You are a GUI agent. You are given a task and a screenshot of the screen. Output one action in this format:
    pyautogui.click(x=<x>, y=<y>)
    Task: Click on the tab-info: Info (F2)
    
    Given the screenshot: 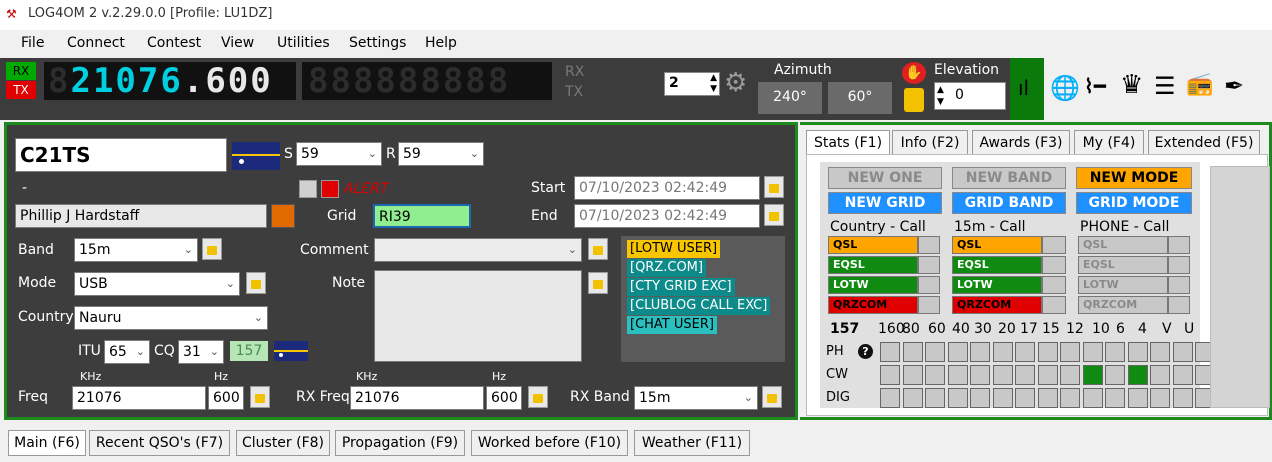 What is the action you would take?
    pyautogui.click(x=930, y=143)
    